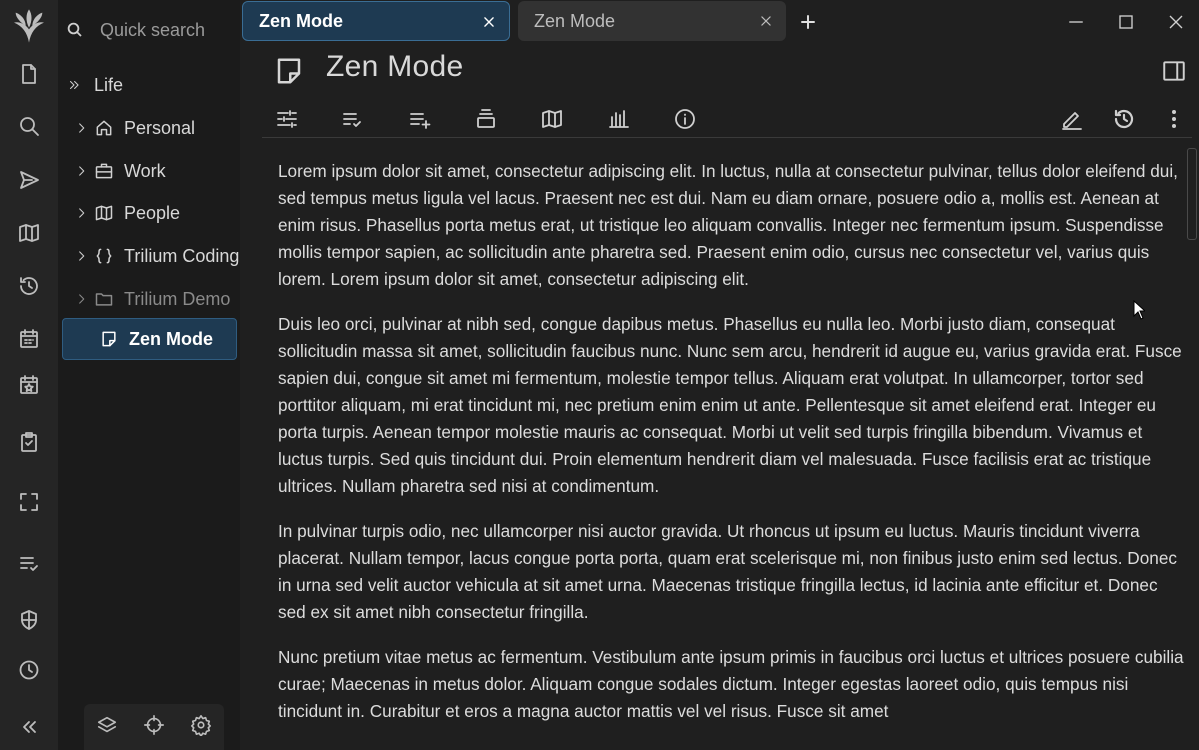  I want to click on quick-search-input, so click(170, 30).